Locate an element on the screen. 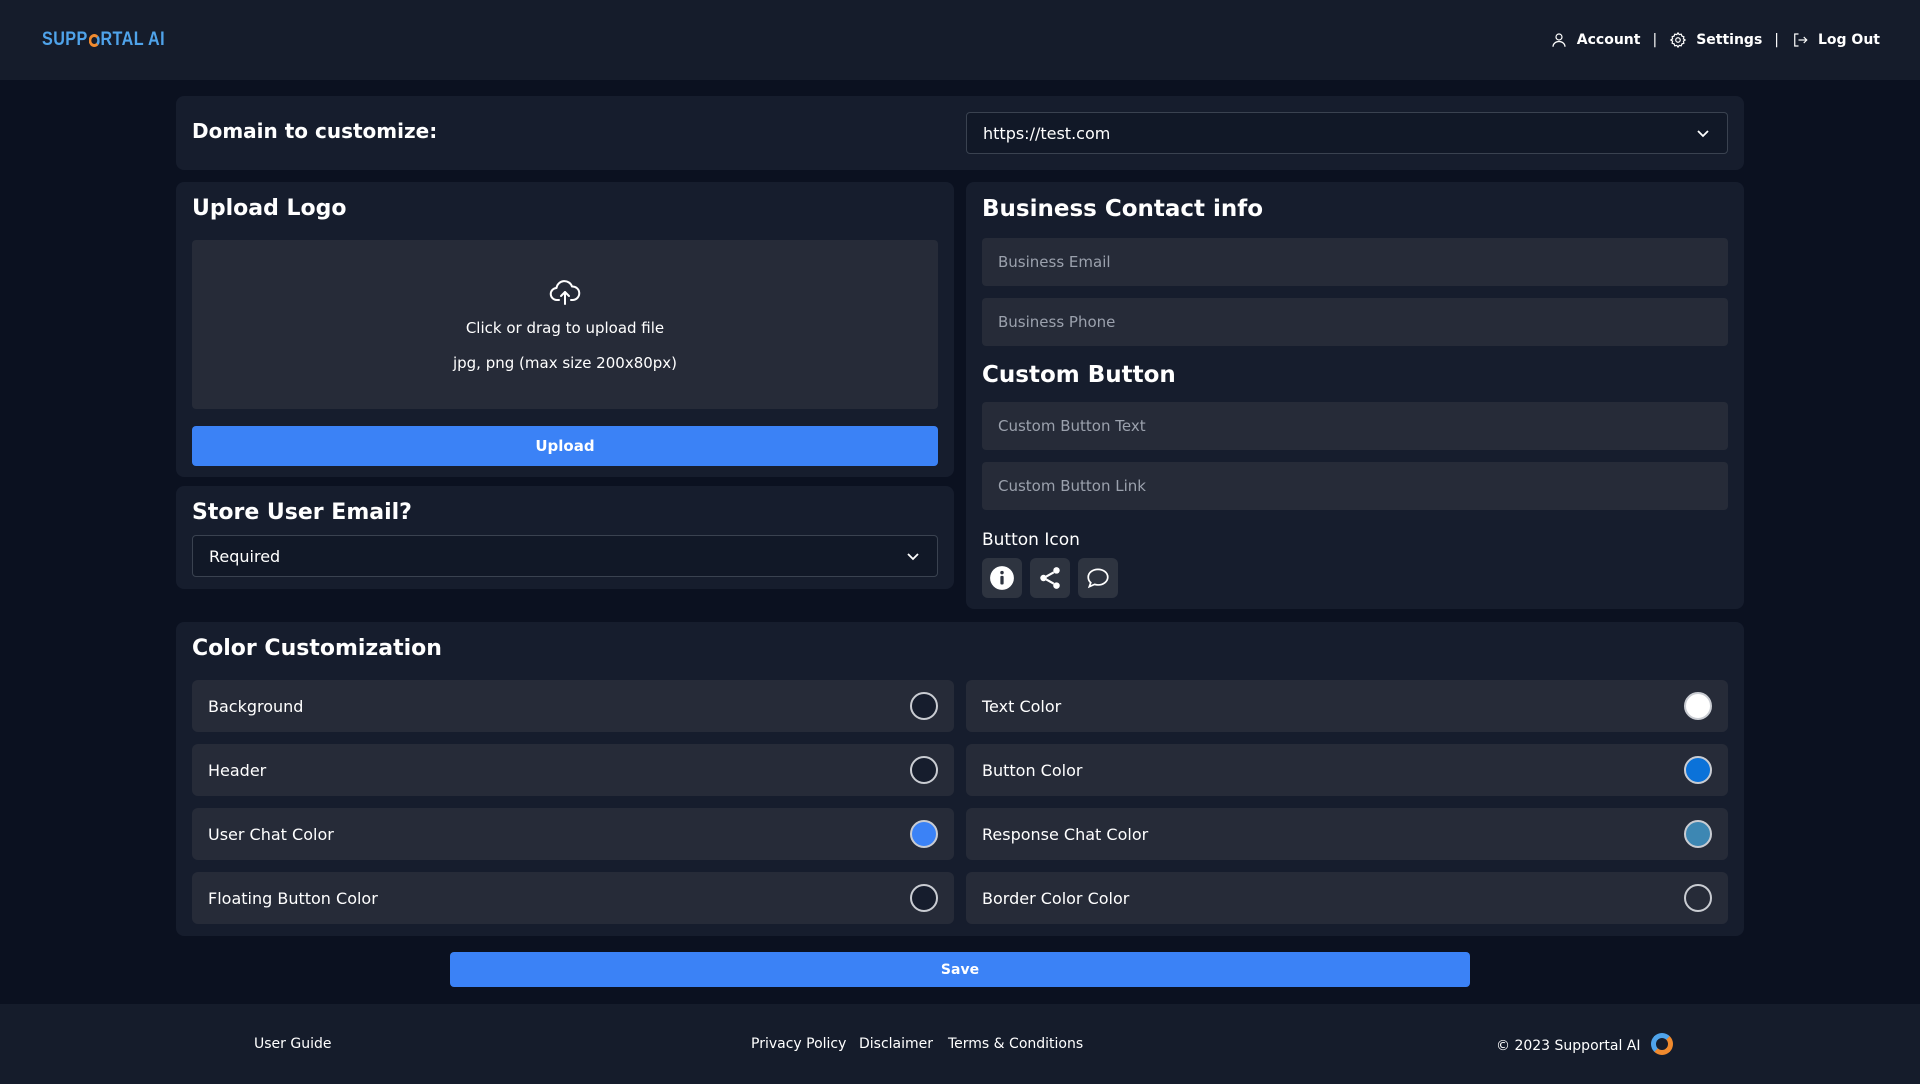  user-icon is located at coordinates (1559, 40).